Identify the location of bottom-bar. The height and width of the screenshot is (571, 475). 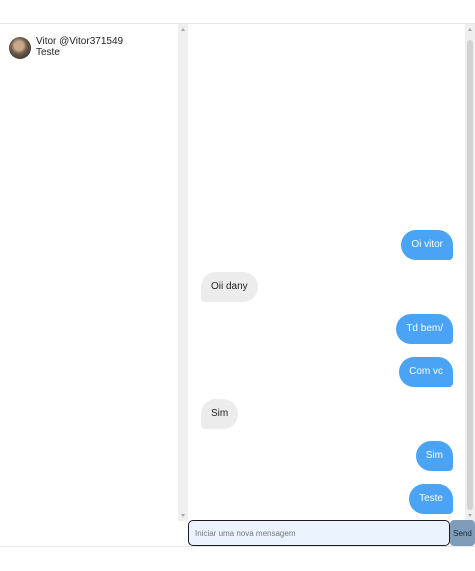
(237, 558).